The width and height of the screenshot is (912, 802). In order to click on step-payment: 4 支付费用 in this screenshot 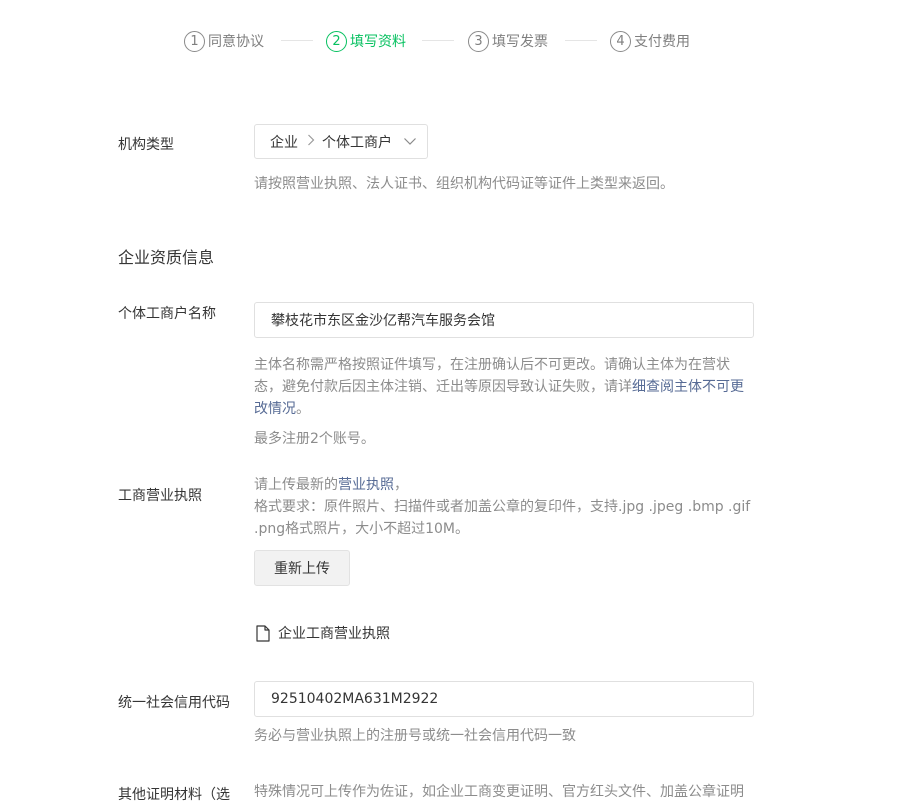, I will do `click(650, 41)`.